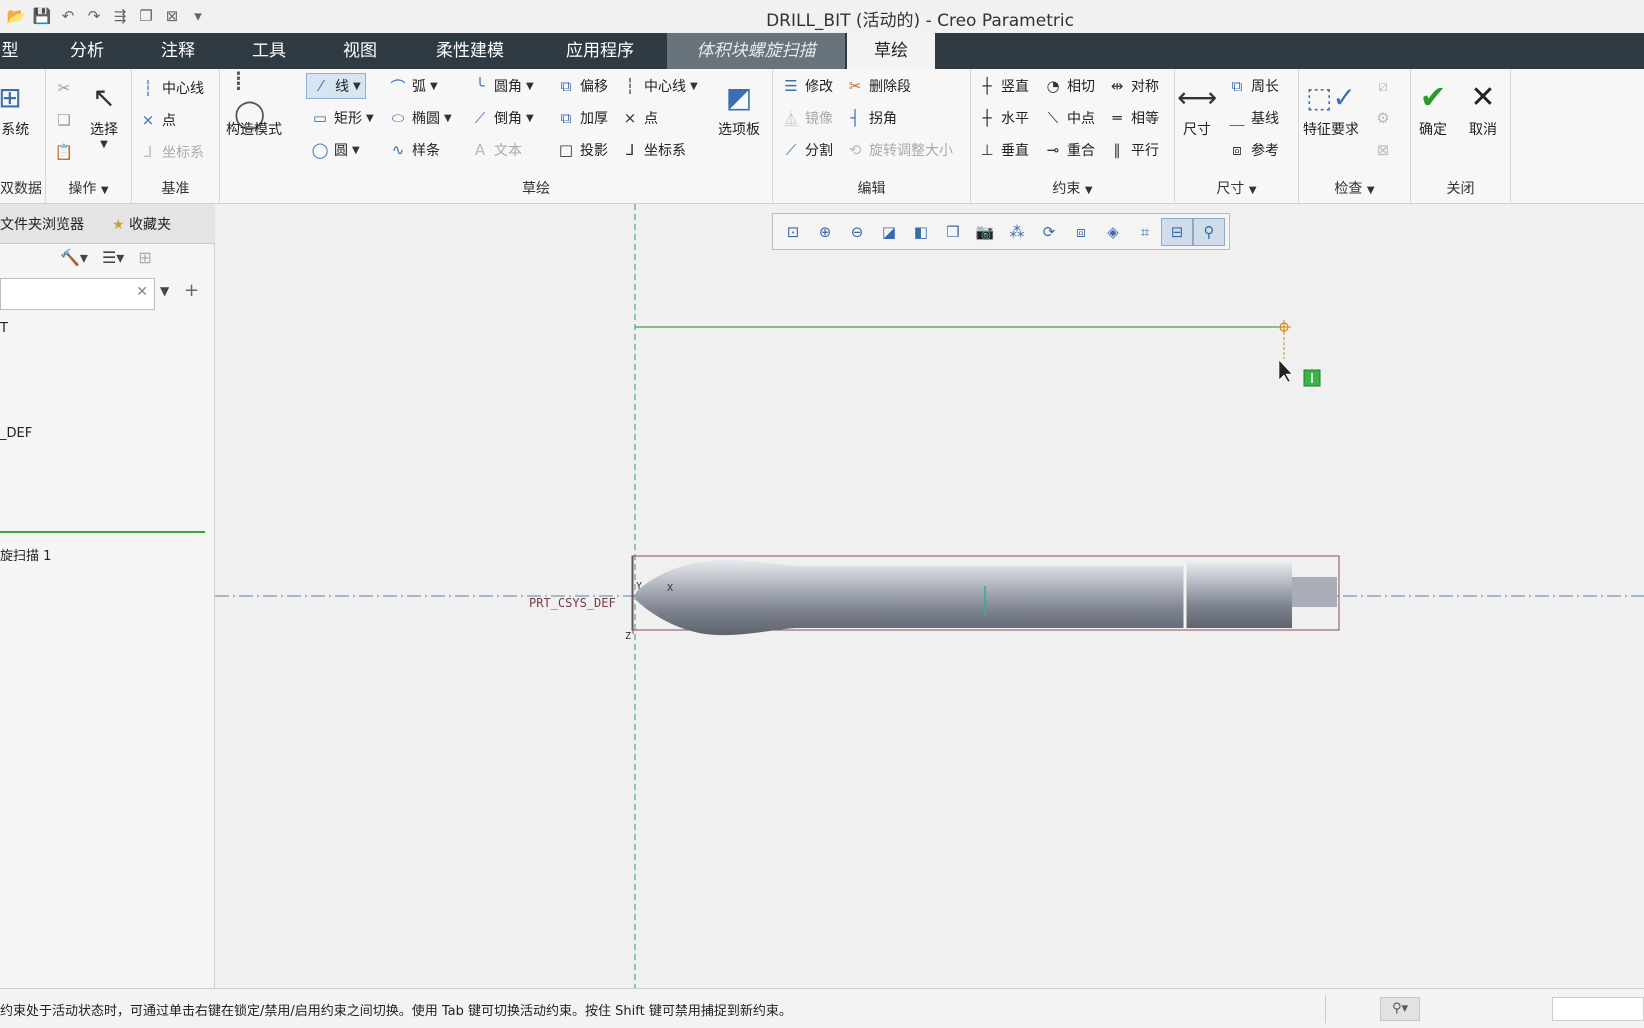 The height and width of the screenshot is (1028, 1644). What do you see at coordinates (171, 88) in the screenshot?
I see `datum-centerline-button: ┆ 中心线` at bounding box center [171, 88].